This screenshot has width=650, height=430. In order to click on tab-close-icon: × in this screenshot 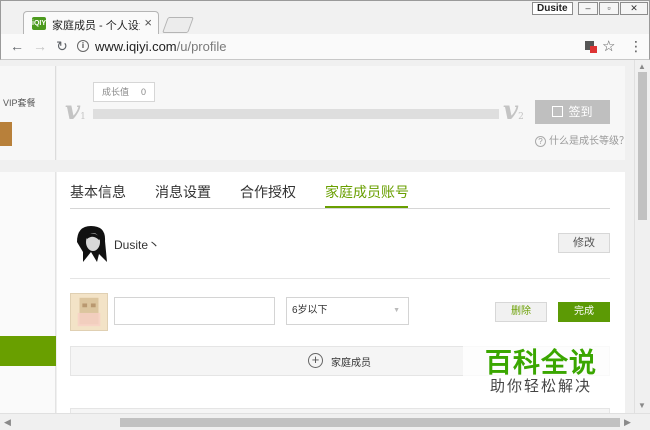, I will do `click(148, 23)`.